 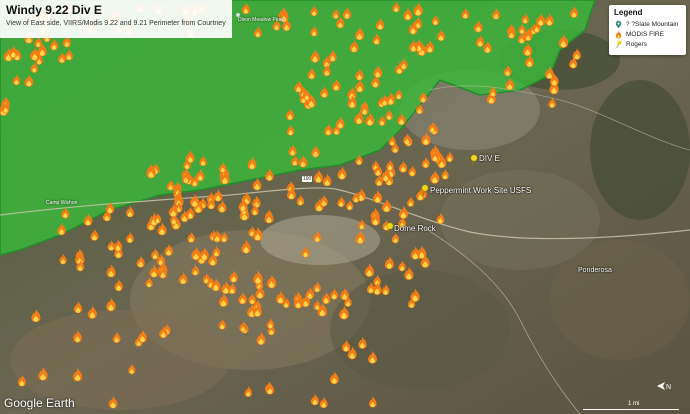 What do you see at coordinates (634, 404) in the screenshot?
I see `scale-label: 1 mi` at bounding box center [634, 404].